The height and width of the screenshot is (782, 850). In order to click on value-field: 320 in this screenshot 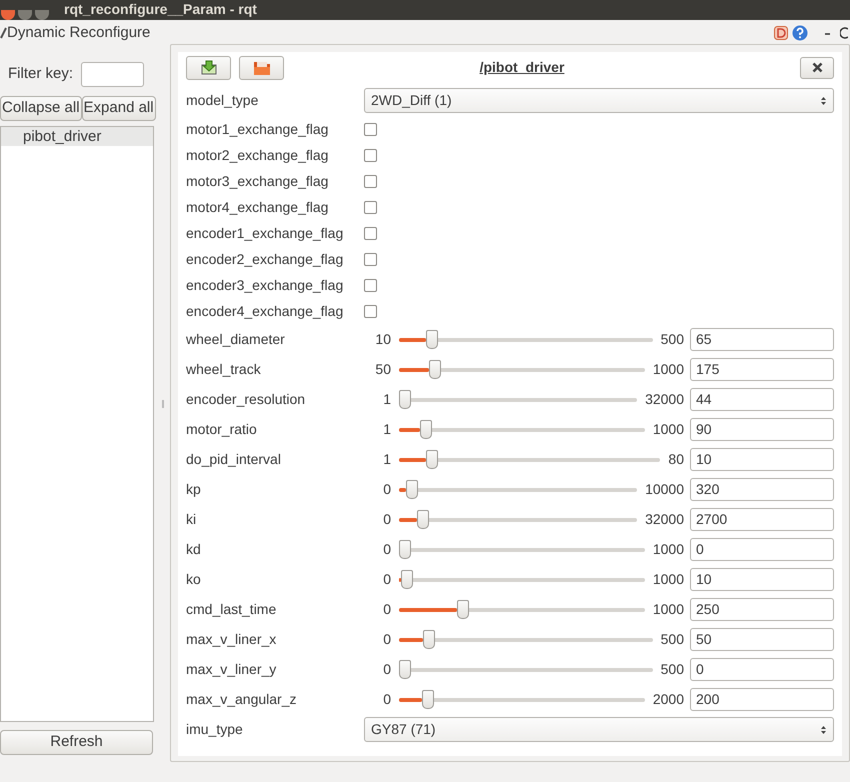, I will do `click(762, 489)`.